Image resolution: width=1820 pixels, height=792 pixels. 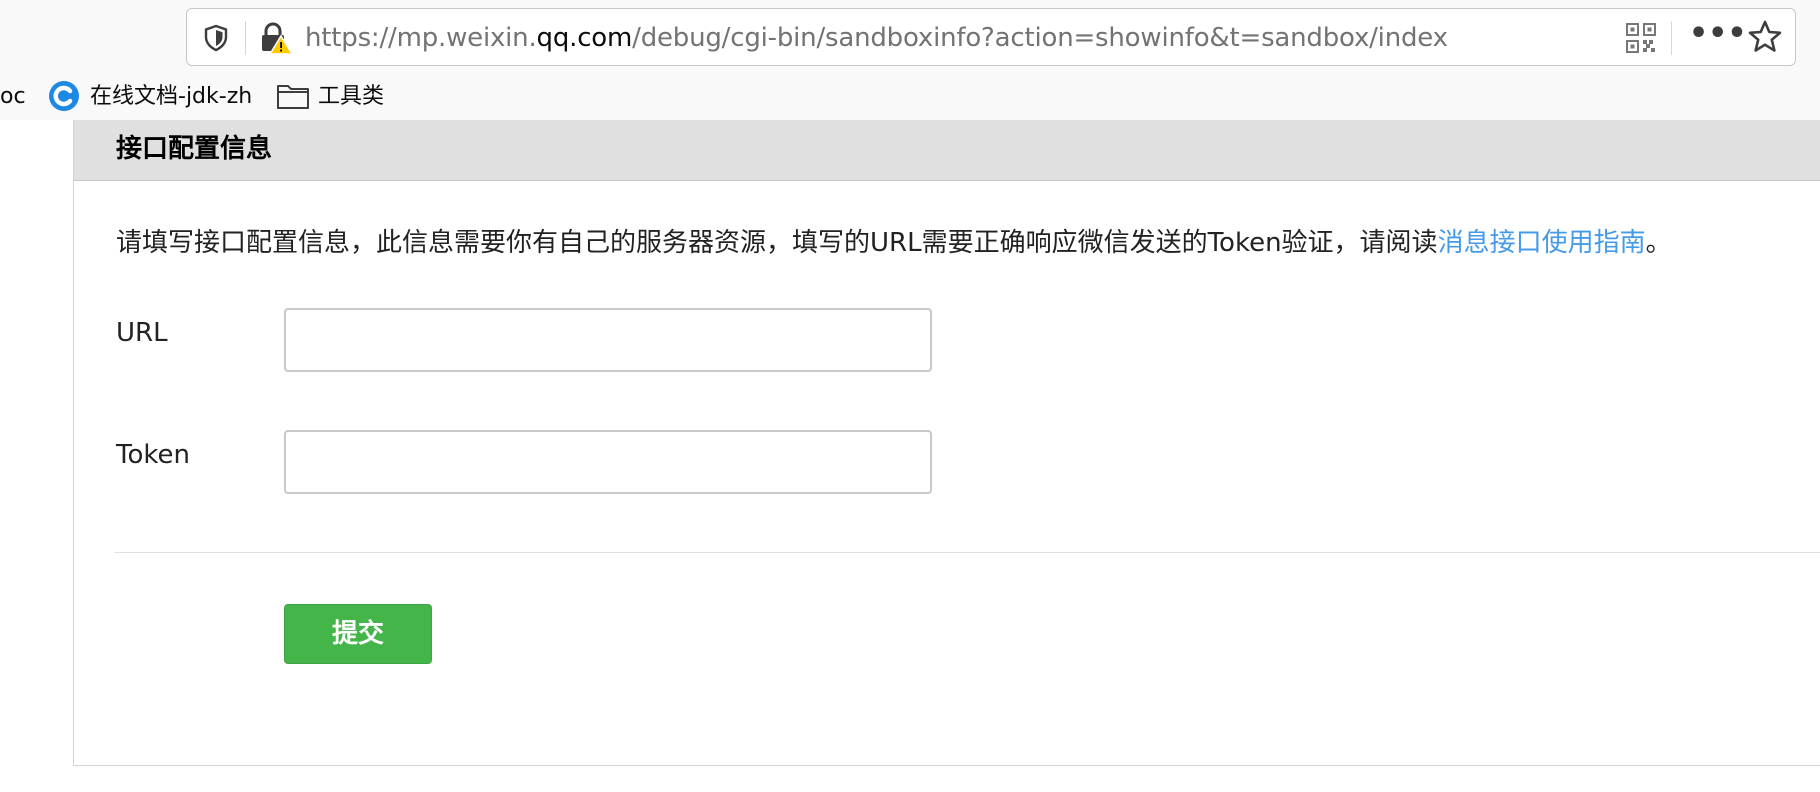 I want to click on bookmark-folder-tools: 工具类, so click(x=351, y=97).